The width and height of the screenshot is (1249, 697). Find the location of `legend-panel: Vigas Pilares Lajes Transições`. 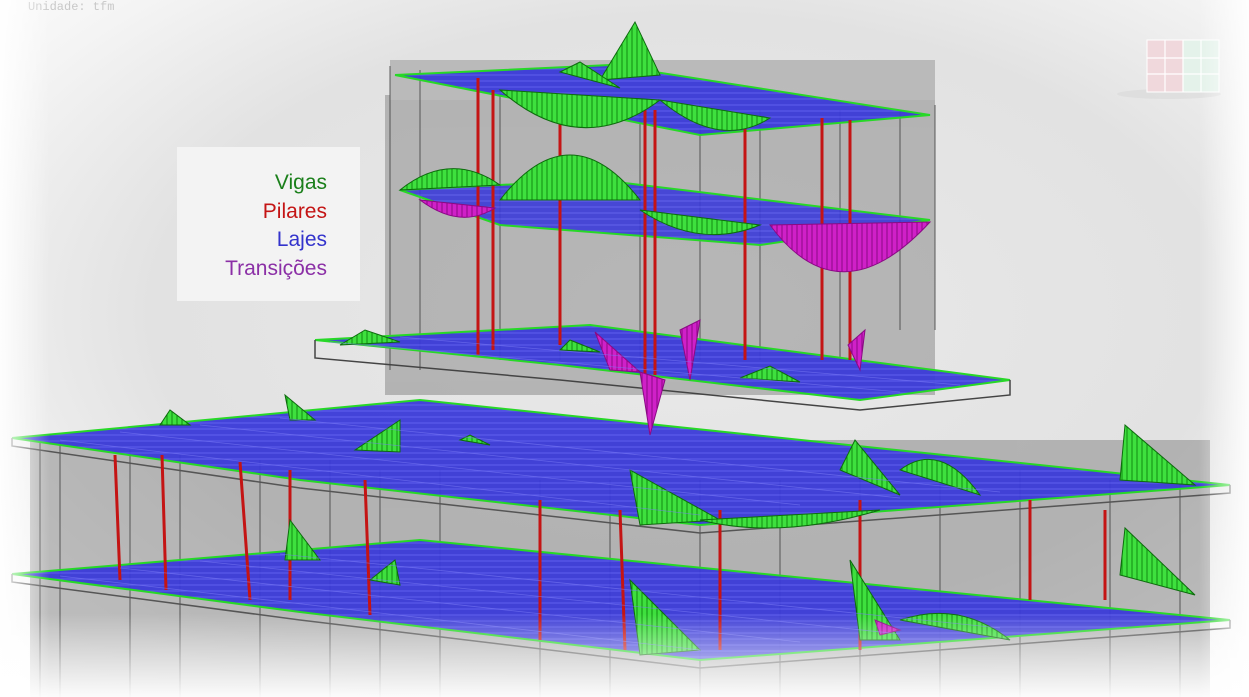

legend-panel: Vigas Pilares Lajes Transições is located at coordinates (268, 224).